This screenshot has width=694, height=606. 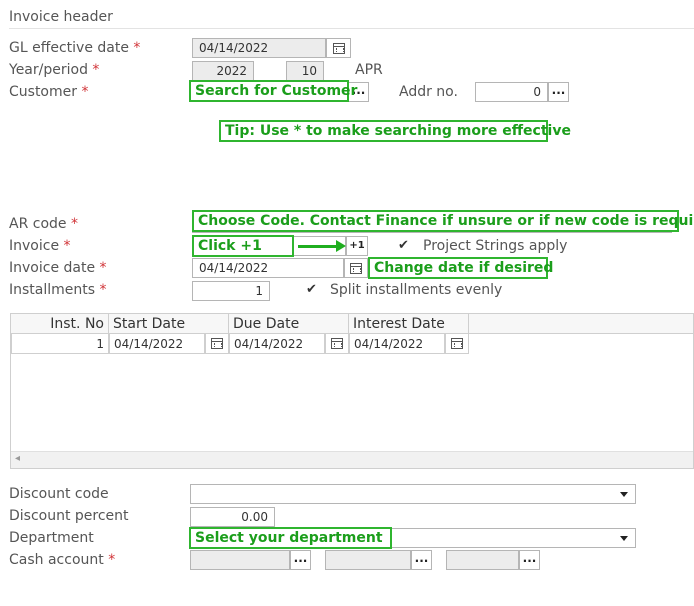 What do you see at coordinates (397, 344) in the screenshot?
I see `grid-cell-interest-date: 04/14/2022` at bounding box center [397, 344].